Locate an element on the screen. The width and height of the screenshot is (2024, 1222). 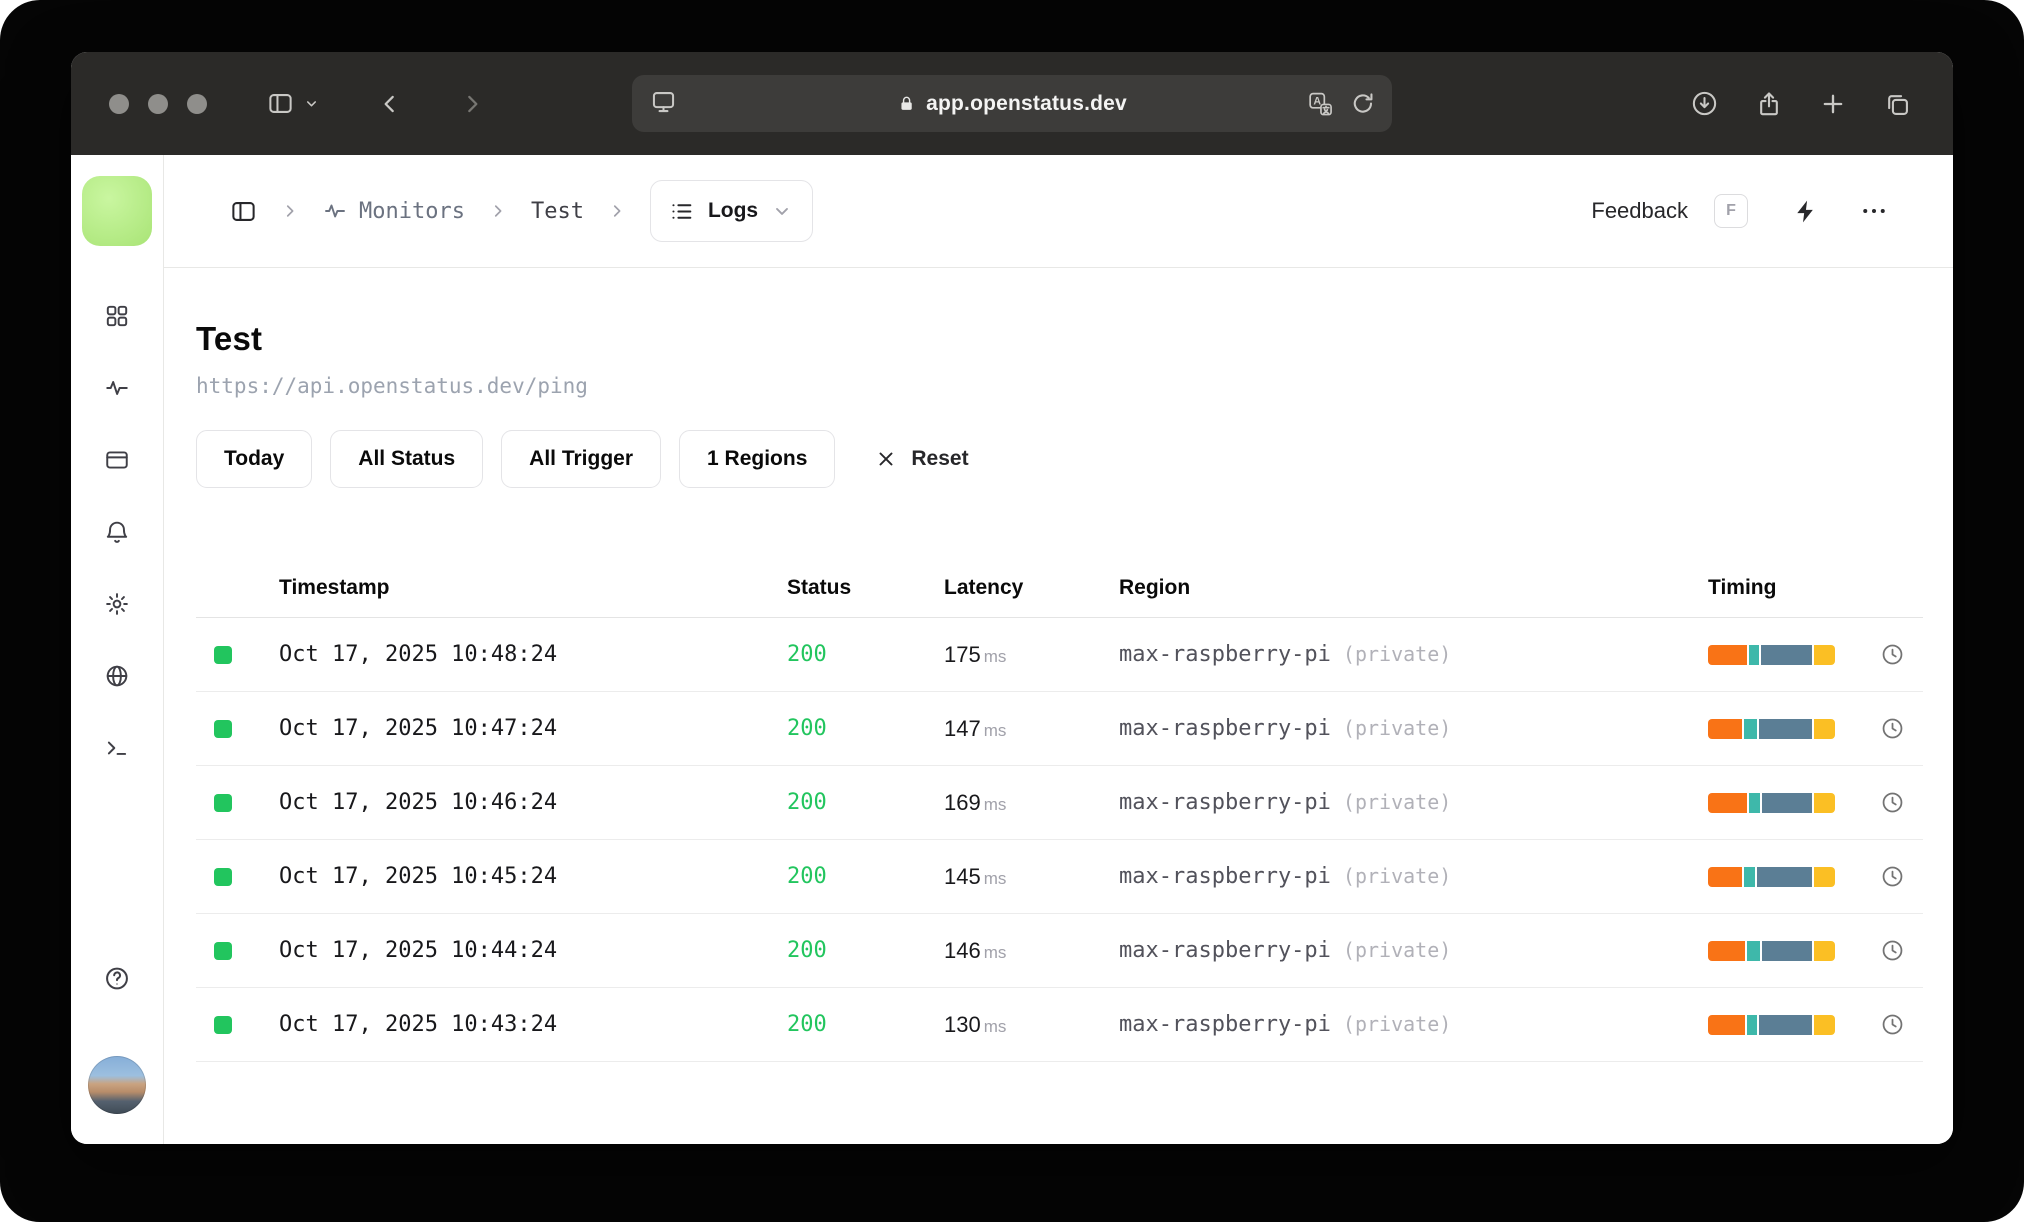
feedback-shortcut-key: F is located at coordinates (1731, 211).